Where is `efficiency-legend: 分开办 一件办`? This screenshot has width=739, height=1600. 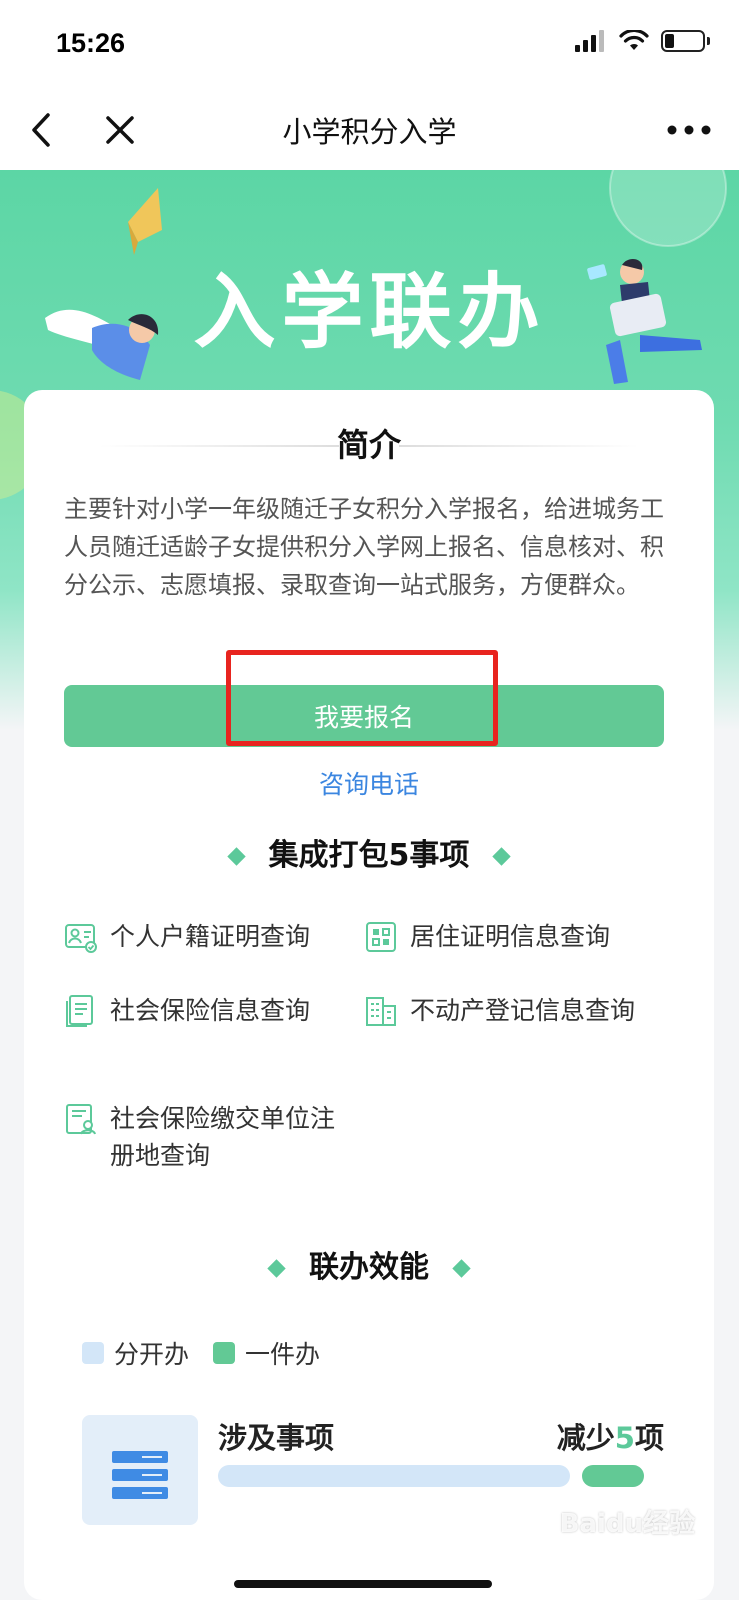
efficiency-legend: 分开办 一件办 is located at coordinates (201, 1353).